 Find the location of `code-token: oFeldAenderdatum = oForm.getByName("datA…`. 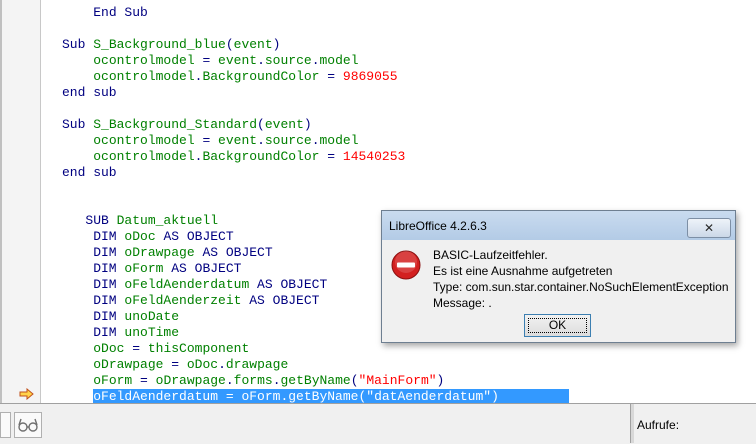

code-token: oFeldAenderdatum = oForm.getByName("datA… is located at coordinates (331, 396).